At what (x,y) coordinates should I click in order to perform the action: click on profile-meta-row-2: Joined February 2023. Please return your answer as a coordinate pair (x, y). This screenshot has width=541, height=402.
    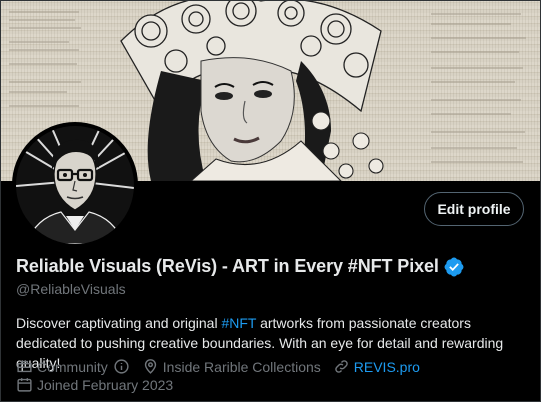
    Looking at the image, I should click on (100, 384).